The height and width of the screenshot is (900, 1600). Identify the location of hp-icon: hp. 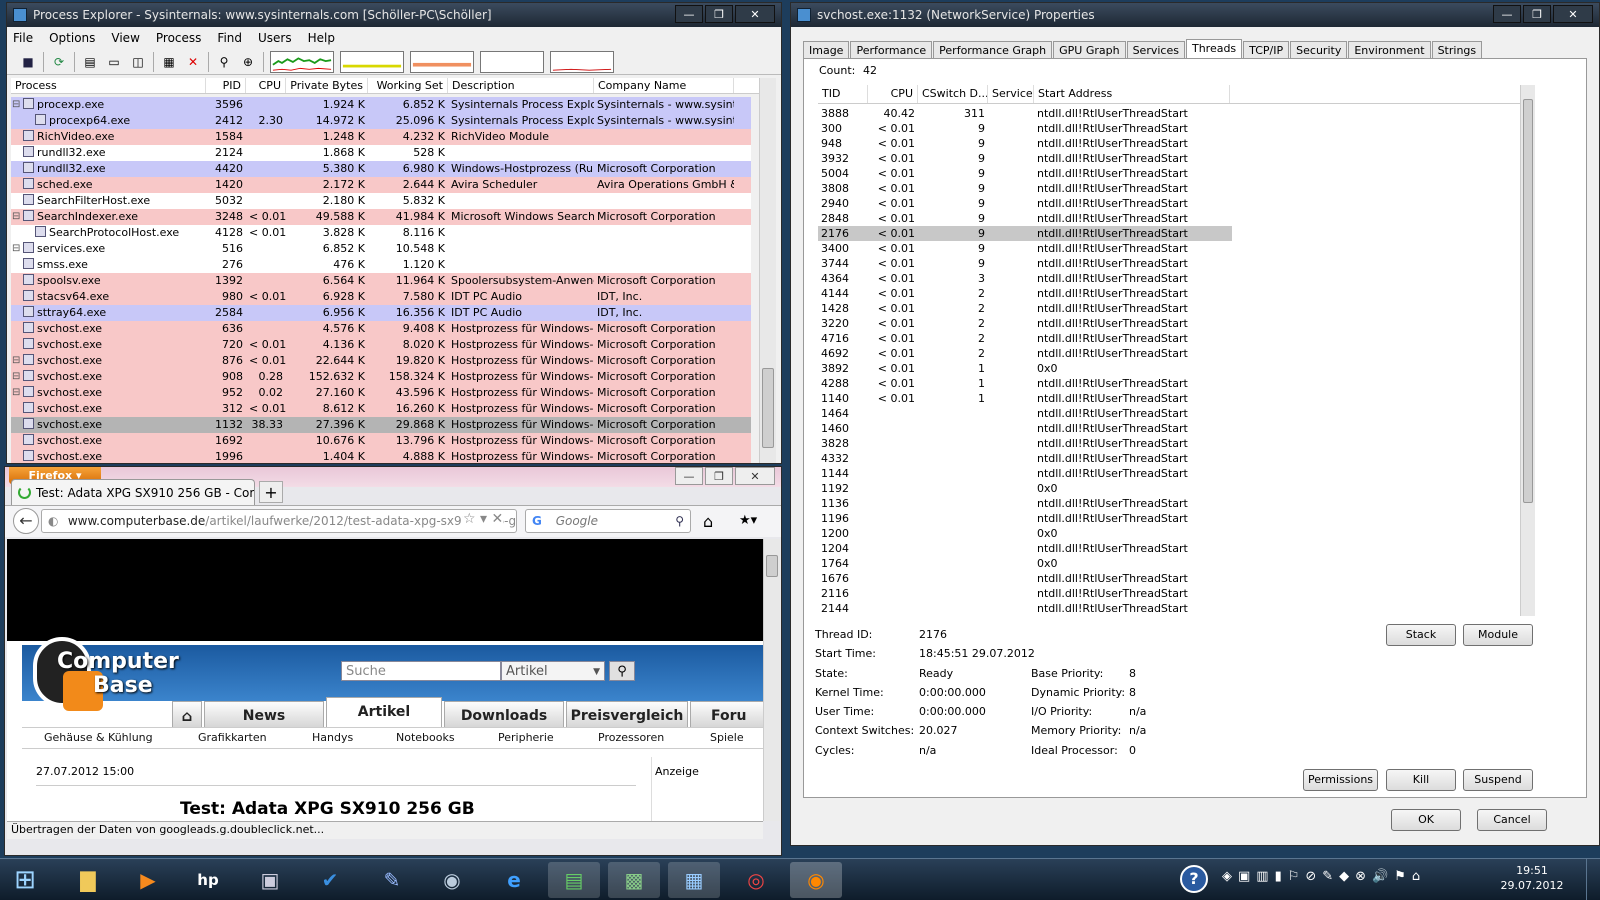
(208, 880).